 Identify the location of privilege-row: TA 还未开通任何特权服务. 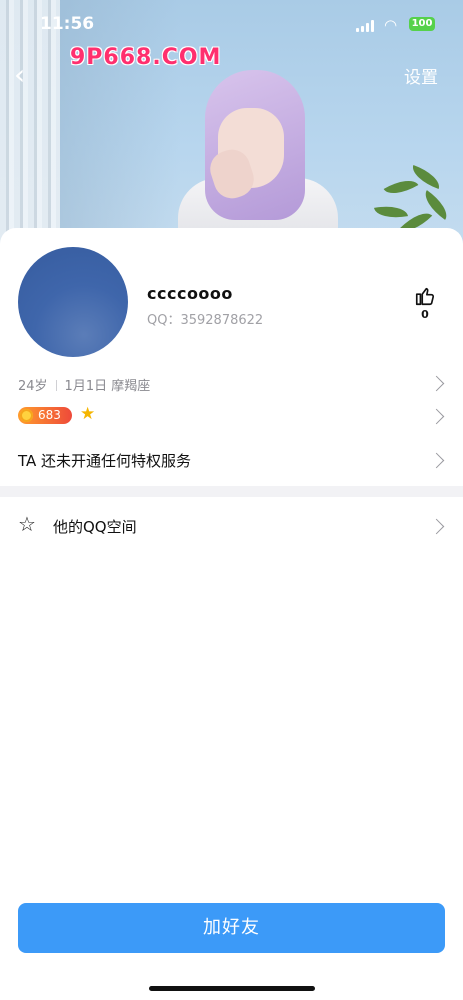
(231, 460).